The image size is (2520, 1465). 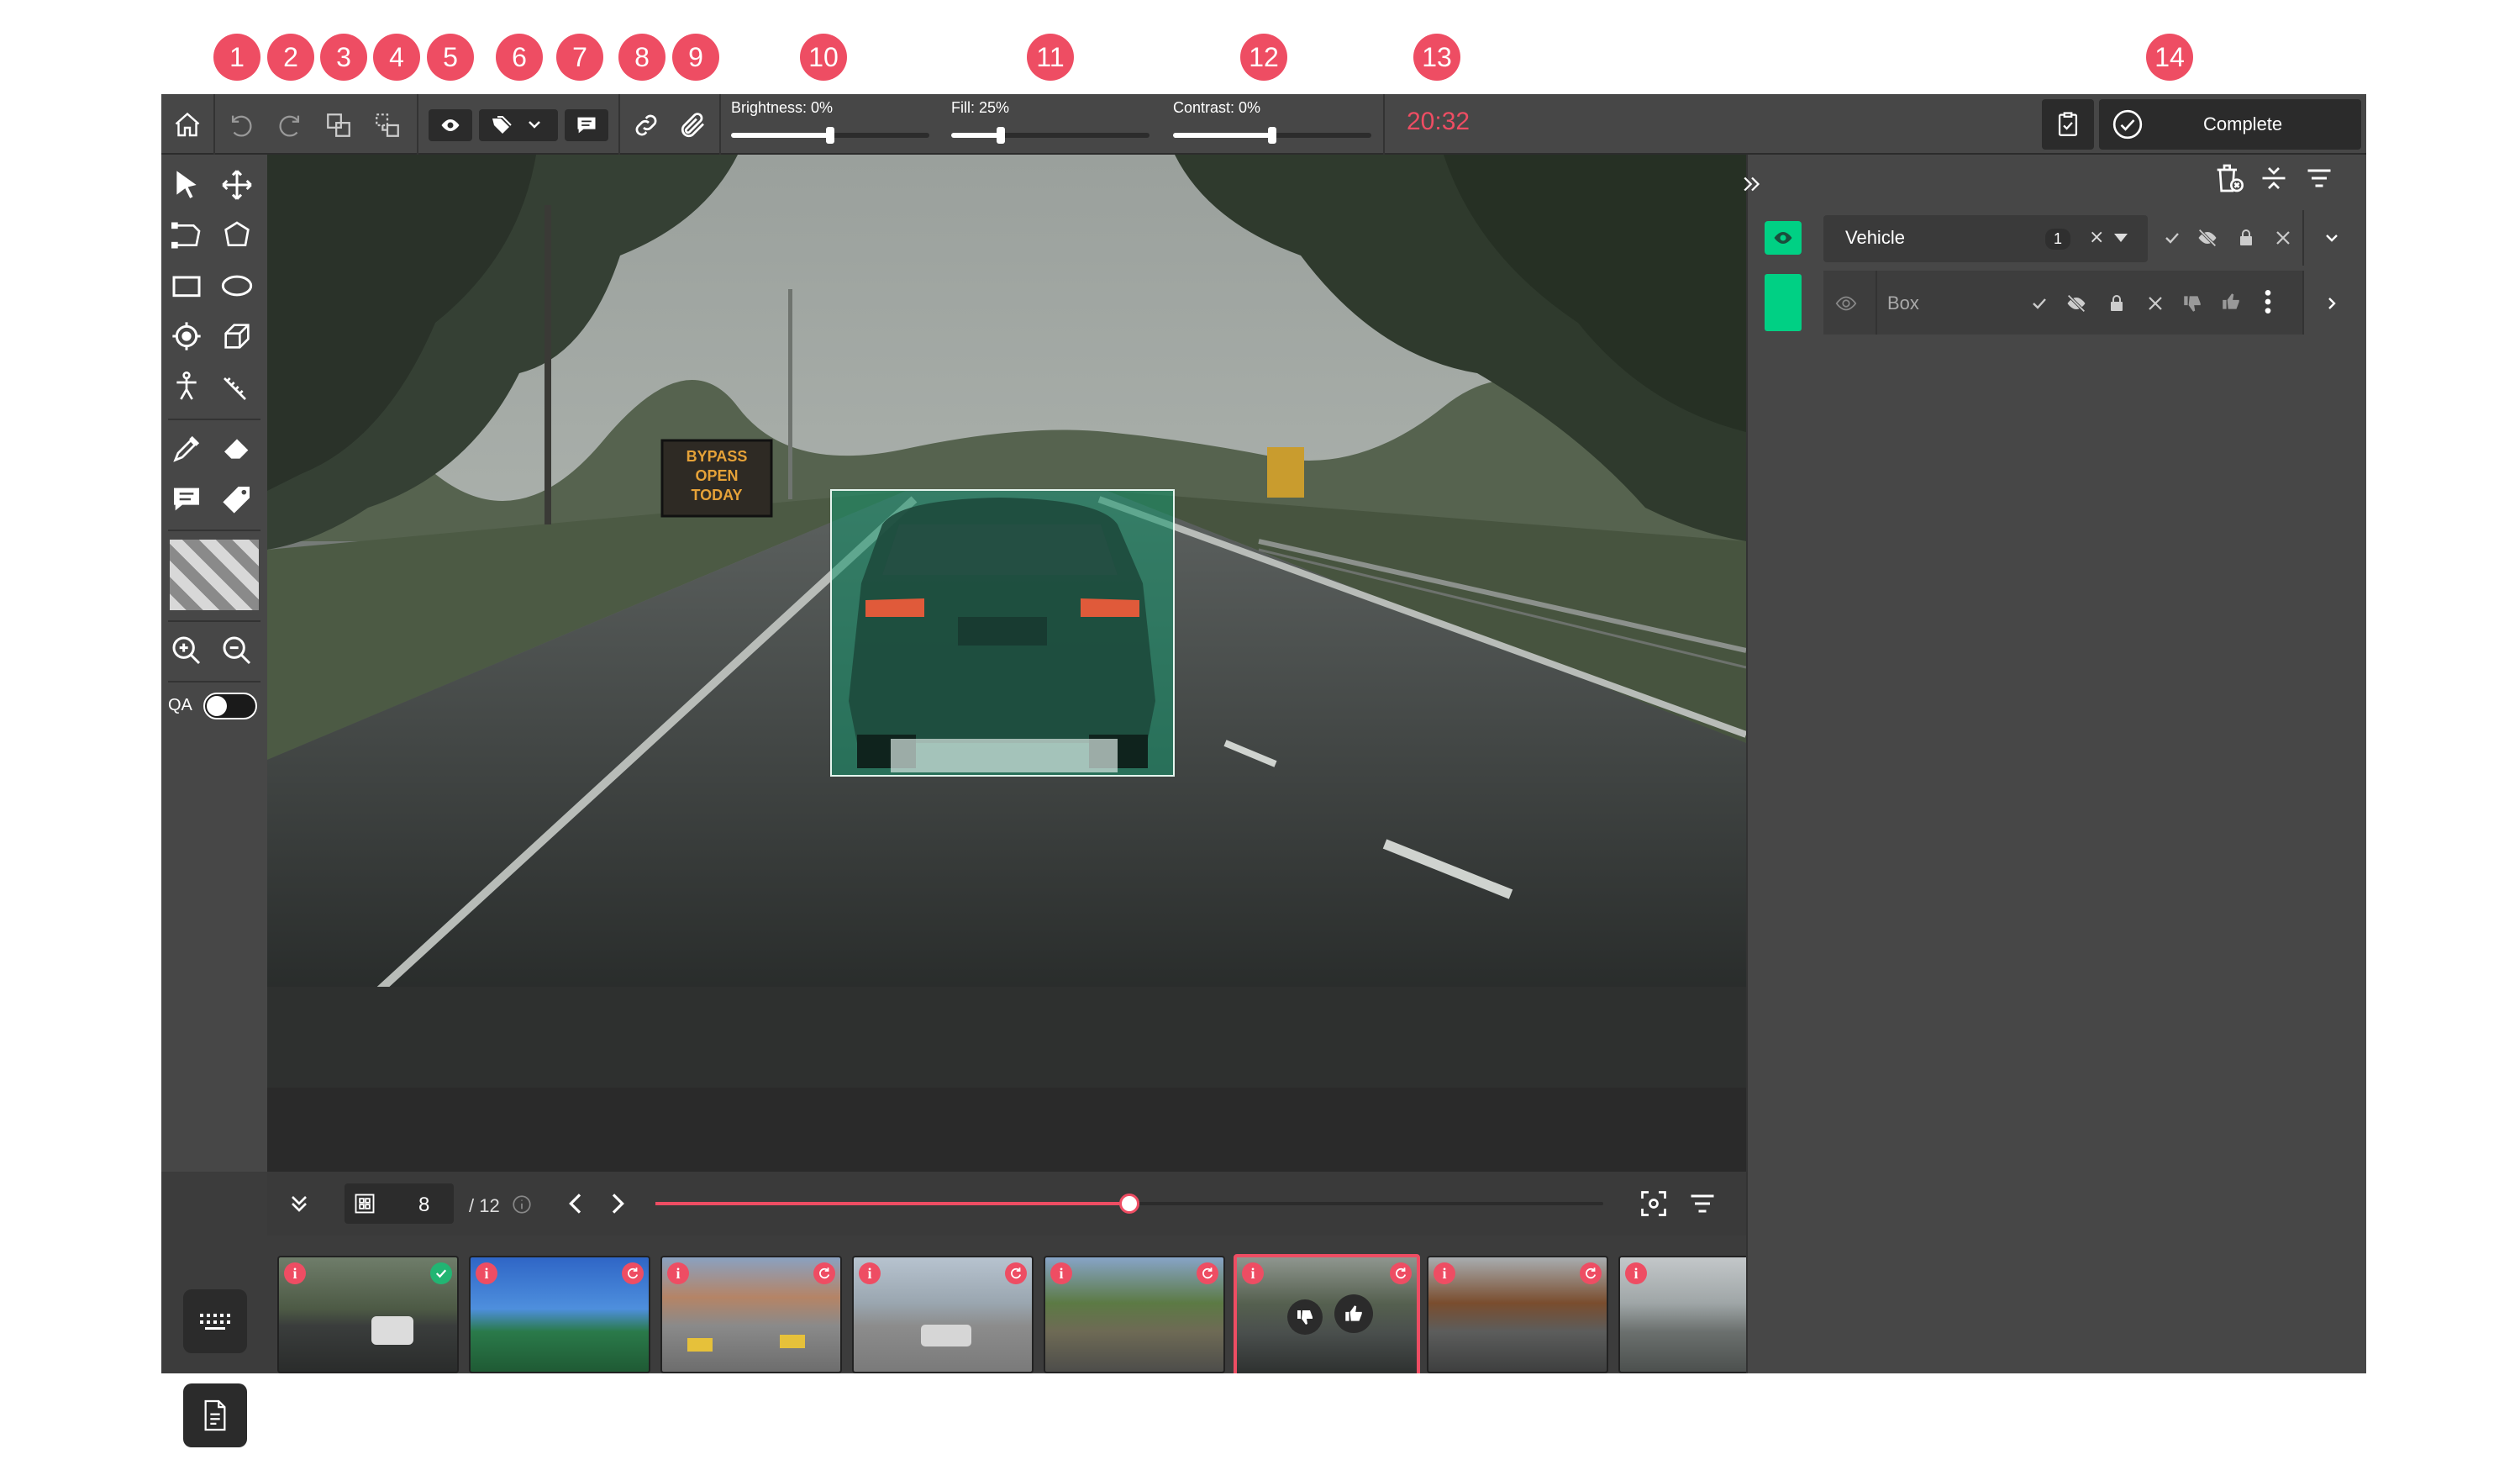 I want to click on hide-object-icon, so click(x=2076, y=303).